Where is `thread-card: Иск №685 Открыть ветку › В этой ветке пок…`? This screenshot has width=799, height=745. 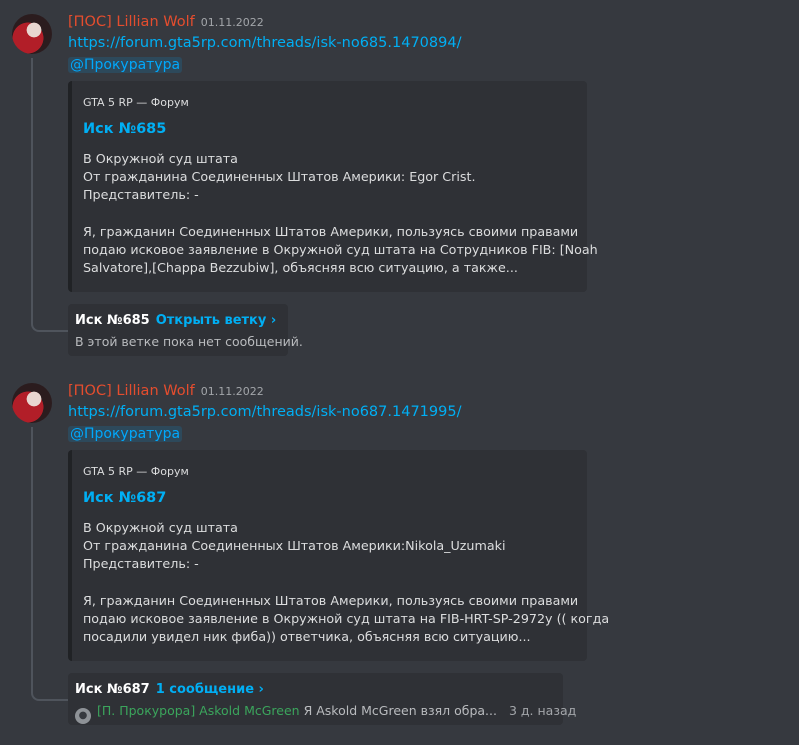
thread-card: Иск №685 Открыть ветку › В этой ветке пок… is located at coordinates (185, 330).